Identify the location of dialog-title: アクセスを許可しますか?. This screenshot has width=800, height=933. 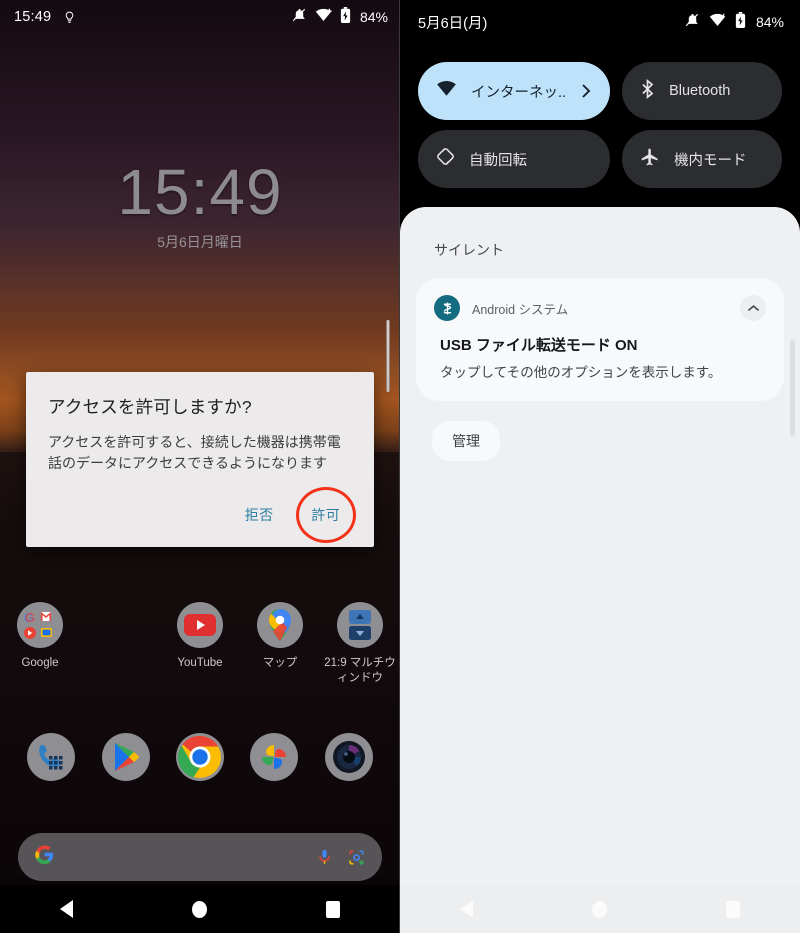
(150, 407).